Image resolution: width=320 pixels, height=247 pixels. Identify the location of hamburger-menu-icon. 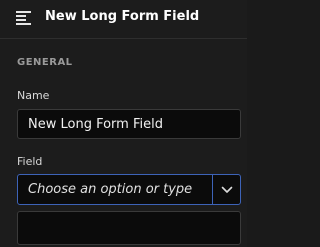
(24, 18).